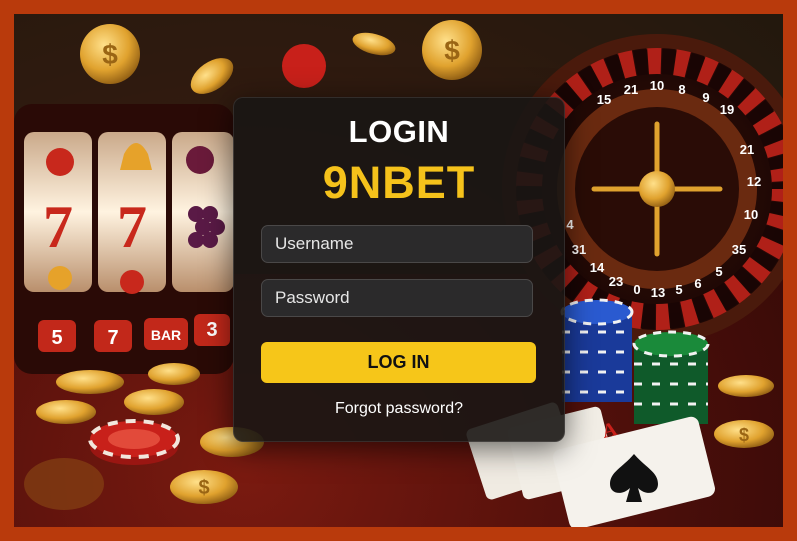  Describe the element at coordinates (56, 338) in the screenshot. I see `slot-panel-label: 5` at that location.